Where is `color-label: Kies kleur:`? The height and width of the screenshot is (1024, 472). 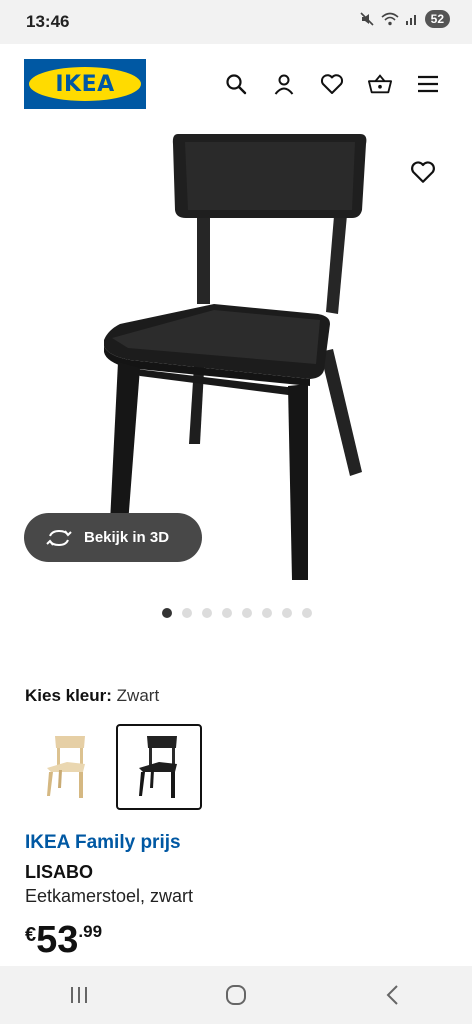
color-label: Kies kleur: is located at coordinates (68, 695).